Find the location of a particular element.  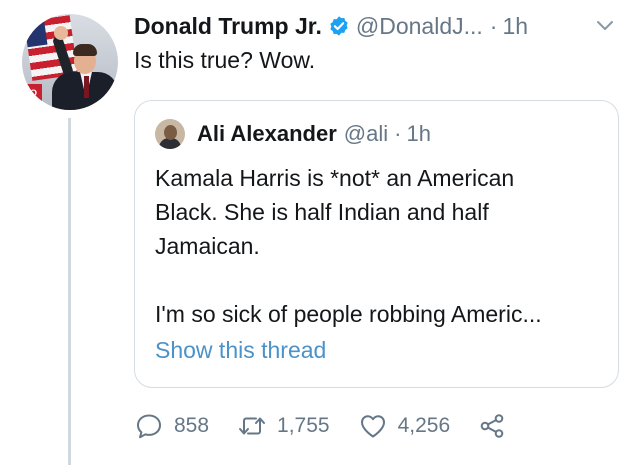

avatar-banner-text: YO is located at coordinates (32, 93).